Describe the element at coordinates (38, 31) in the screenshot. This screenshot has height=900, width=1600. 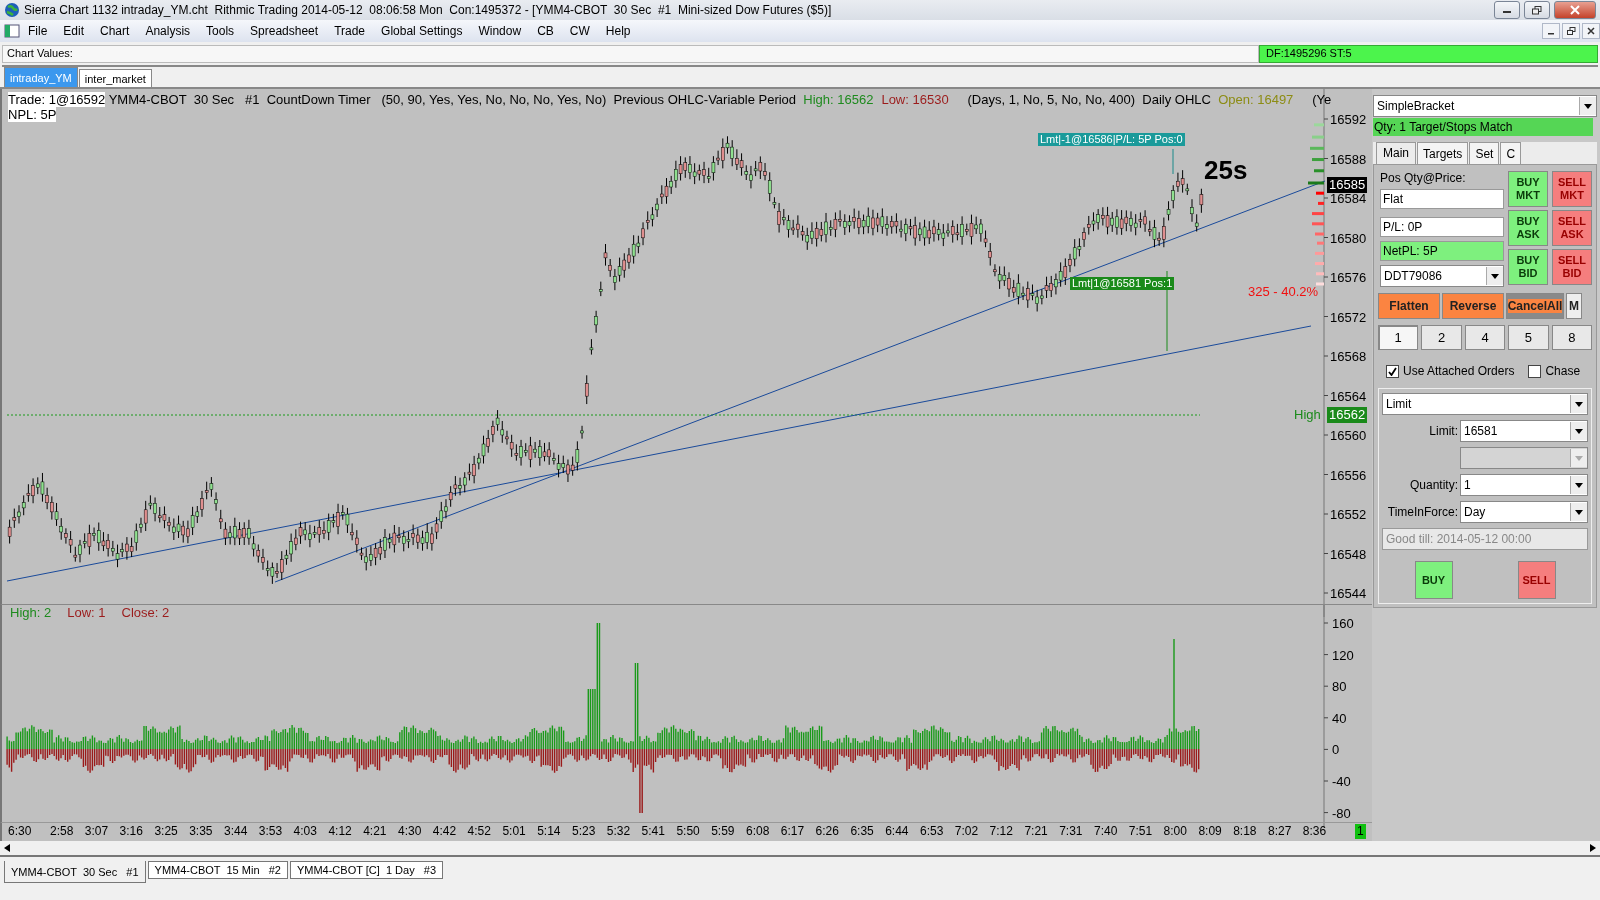
I see `menu-item: File` at that location.